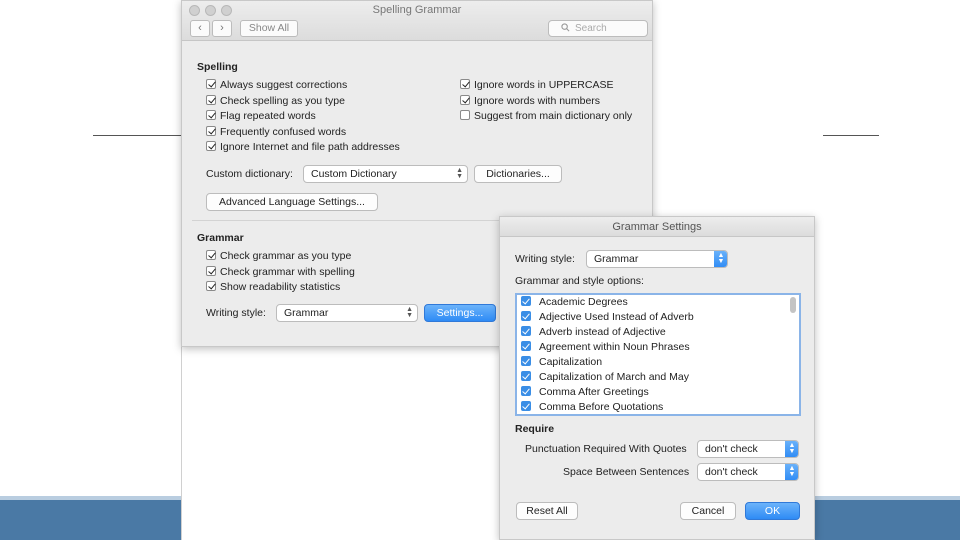 The width and height of the screenshot is (960, 540). Describe the element at coordinates (592, 407) in the screenshot. I see `list-item: Comma Before Quotations` at that location.